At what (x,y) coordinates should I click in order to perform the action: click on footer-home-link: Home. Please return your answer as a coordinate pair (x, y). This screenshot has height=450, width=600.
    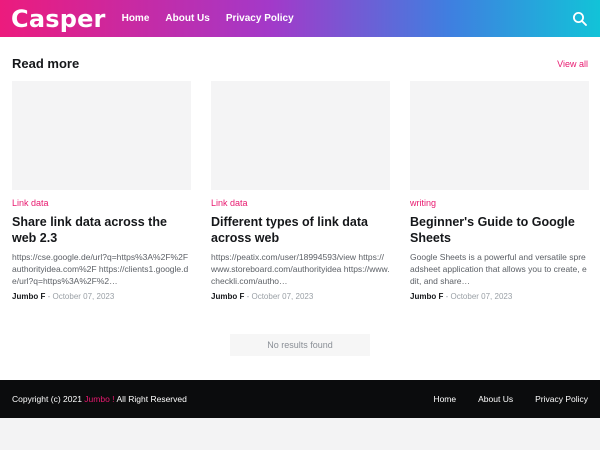
    Looking at the image, I should click on (444, 399).